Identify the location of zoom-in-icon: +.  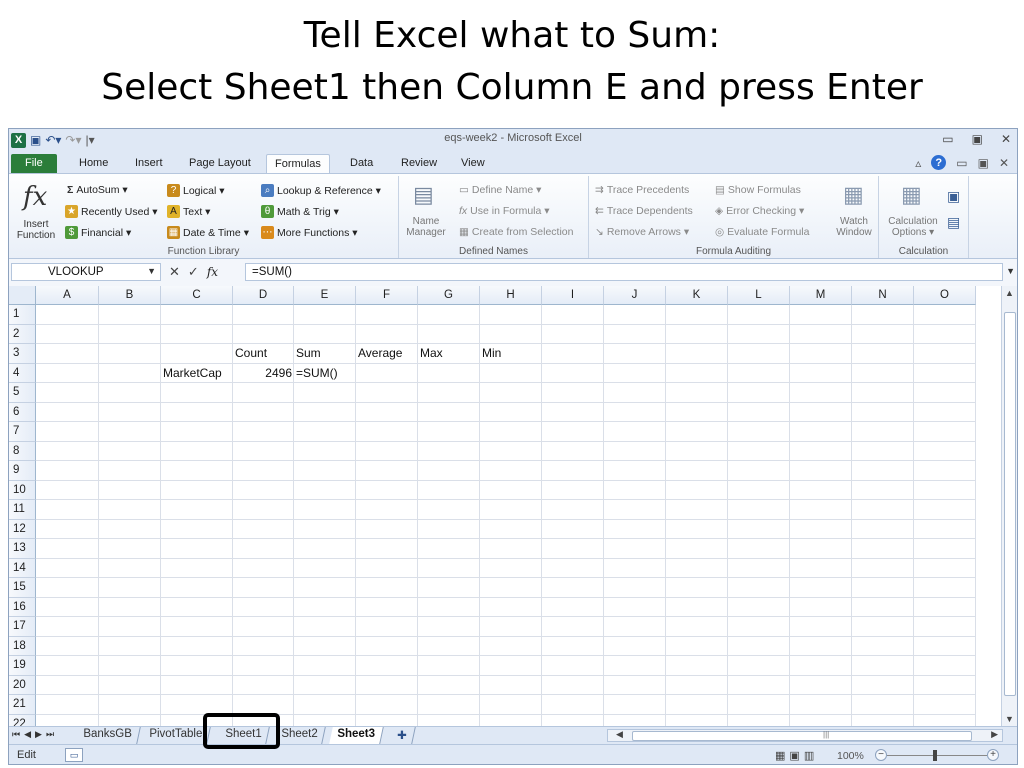
(993, 755).